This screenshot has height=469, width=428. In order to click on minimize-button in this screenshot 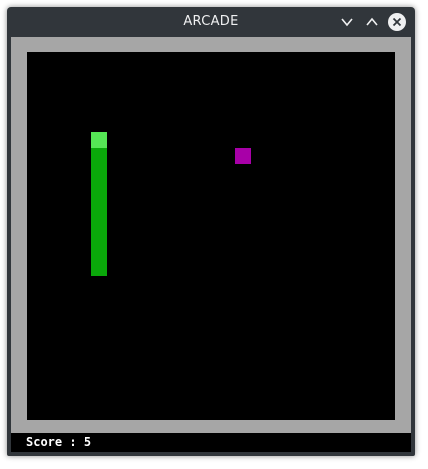, I will do `click(347, 22)`.